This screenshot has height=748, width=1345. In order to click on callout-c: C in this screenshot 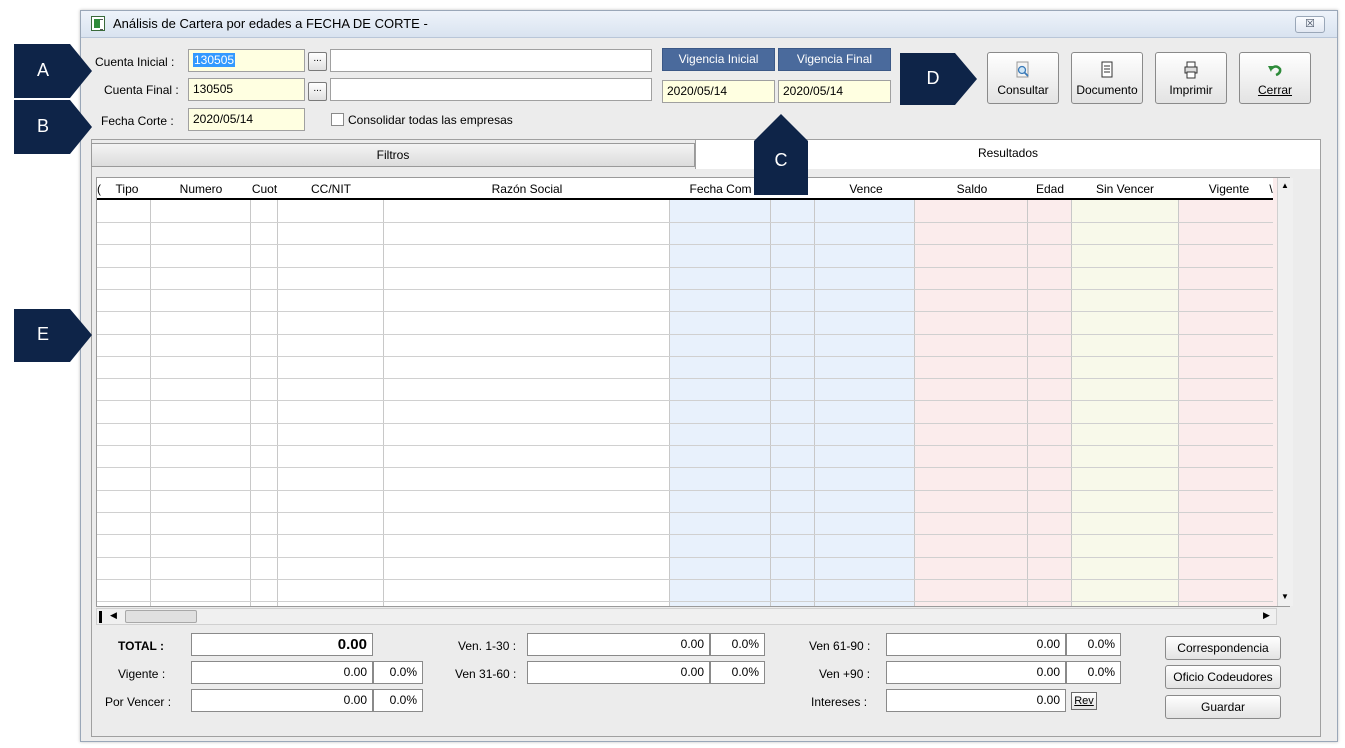, I will do `click(781, 160)`.